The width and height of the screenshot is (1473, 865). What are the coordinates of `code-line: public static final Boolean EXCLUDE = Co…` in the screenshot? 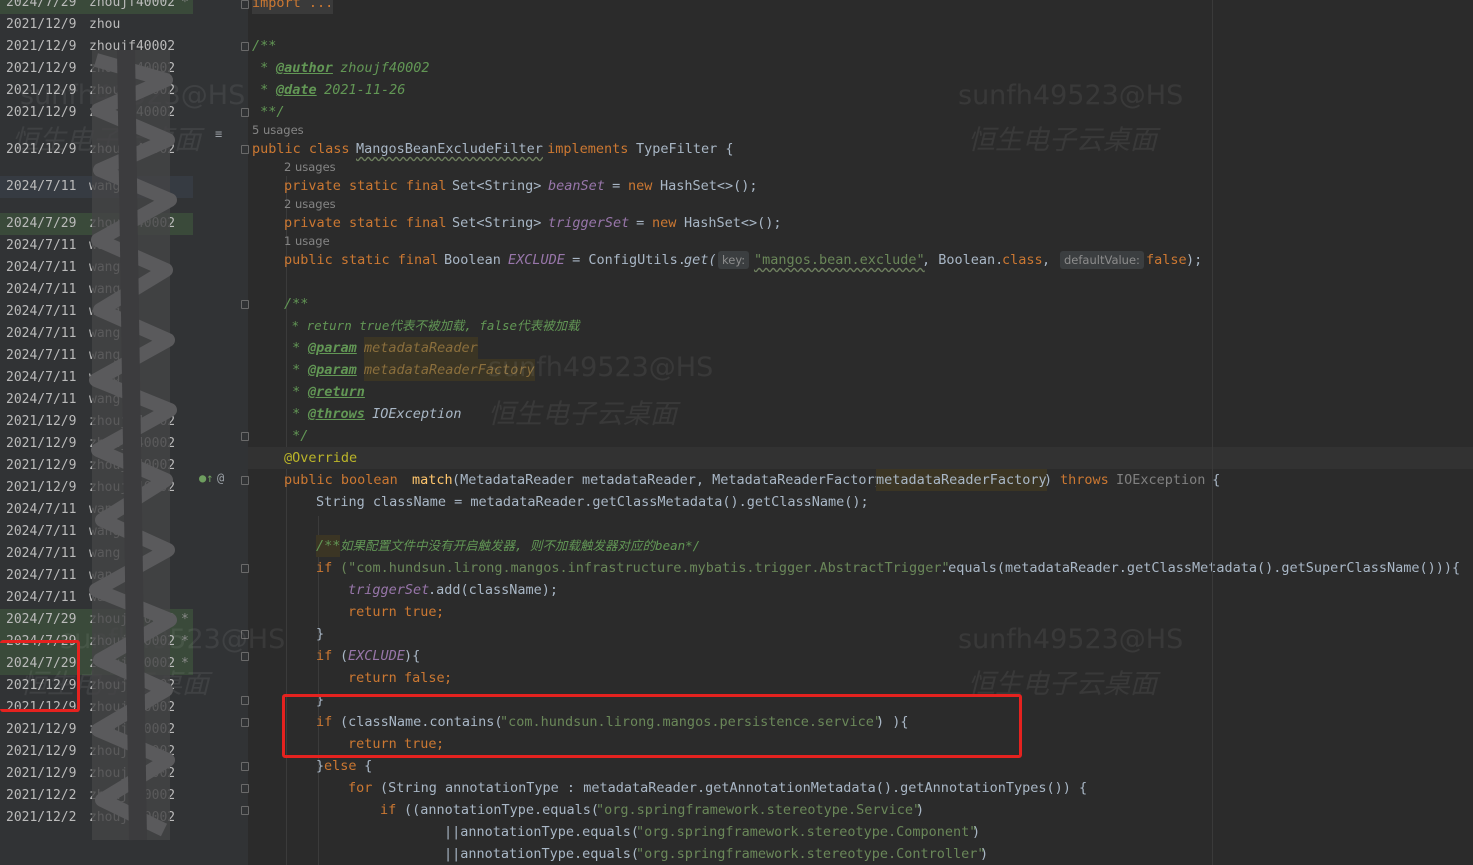 It's located at (860, 260).